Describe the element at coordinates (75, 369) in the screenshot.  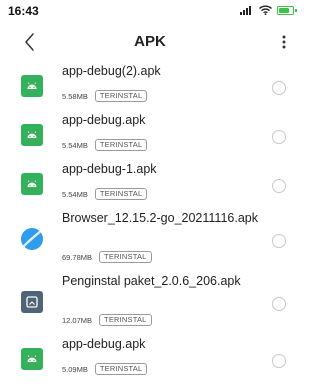
I see `file-size: 5.09MB` at that location.